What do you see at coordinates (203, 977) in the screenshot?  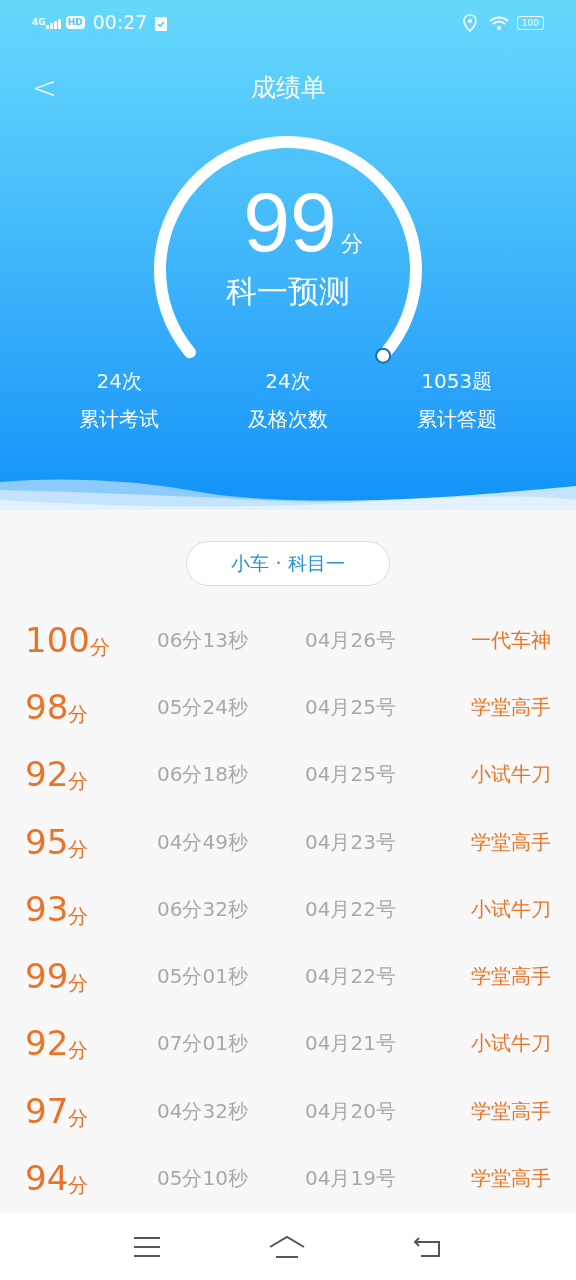 I see `record-duration: 05分01秒` at bounding box center [203, 977].